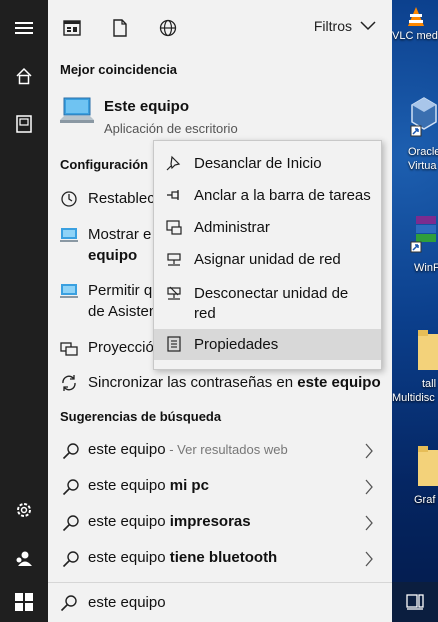  I want to click on best-match-title: Este equipo, so click(147, 106).